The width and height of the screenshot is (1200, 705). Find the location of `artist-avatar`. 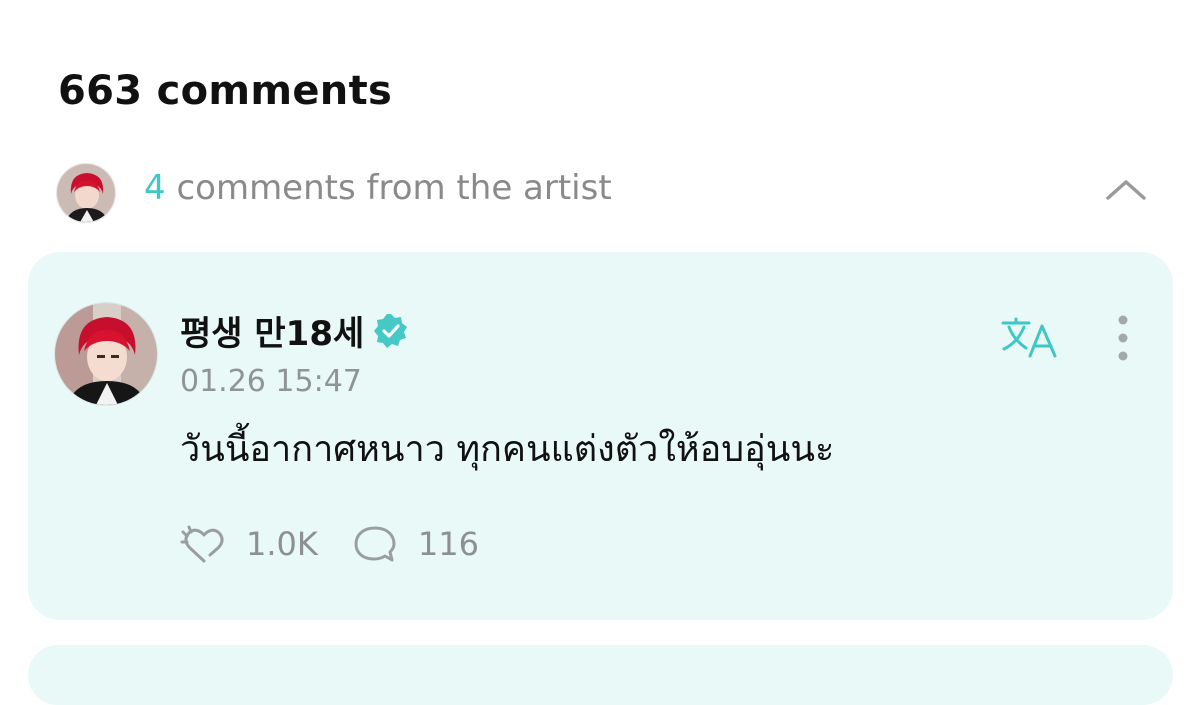

artist-avatar is located at coordinates (86, 193).